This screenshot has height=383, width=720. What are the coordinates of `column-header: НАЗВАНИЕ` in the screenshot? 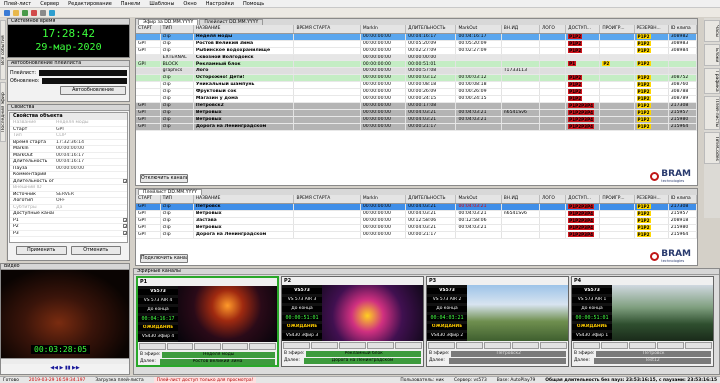 It's located at (244, 29).